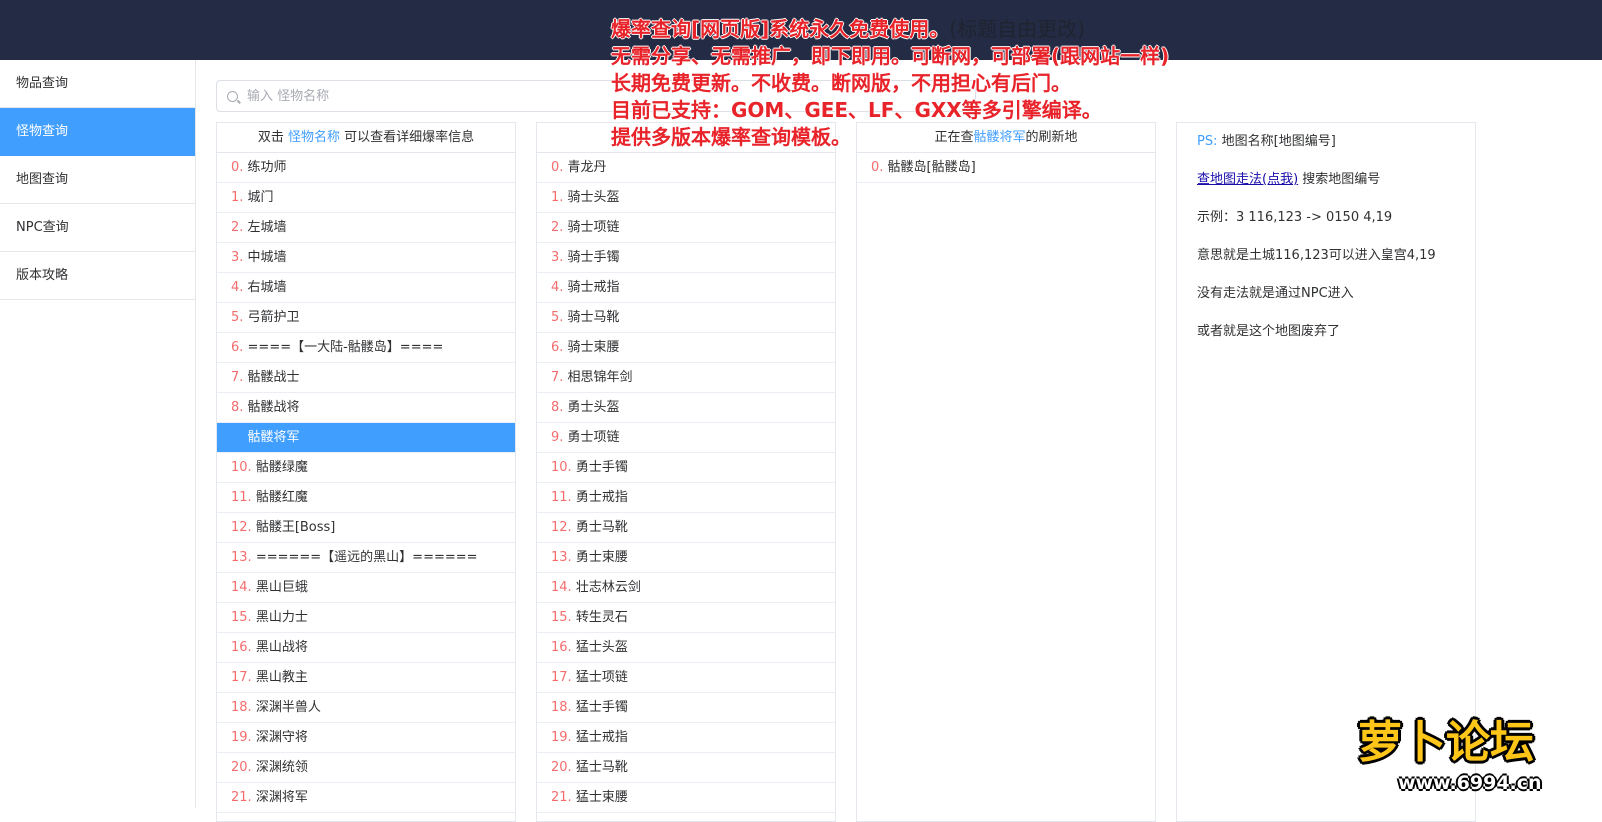 This screenshot has height=822, width=1602. What do you see at coordinates (279, 497) in the screenshot?
I see `monster-row-name: 骷髅红魔` at bounding box center [279, 497].